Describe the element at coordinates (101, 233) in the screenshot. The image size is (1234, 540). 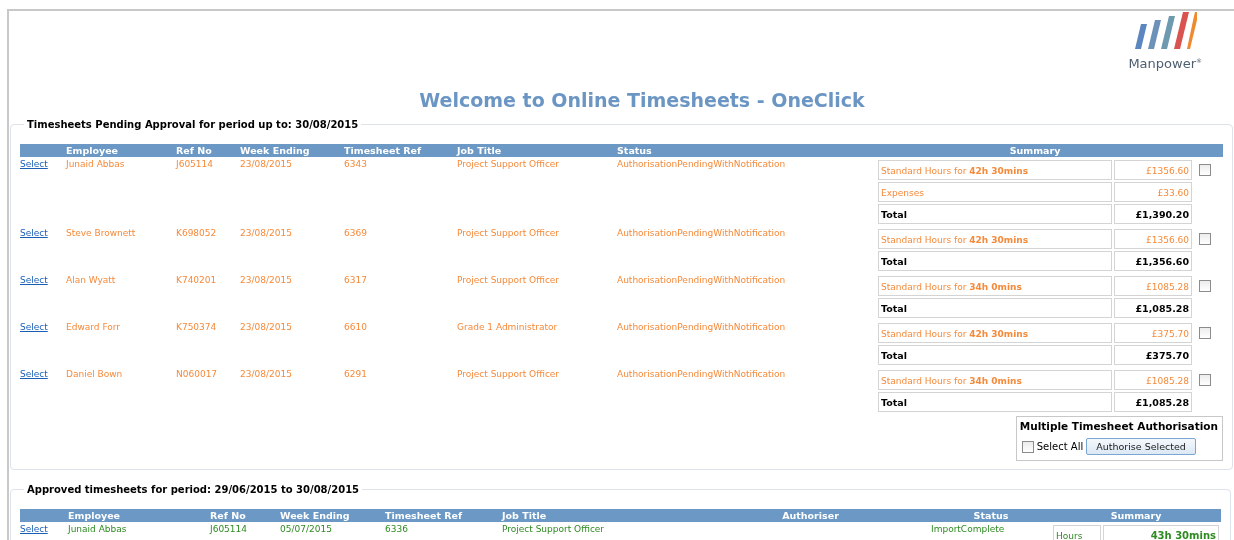
I see `table-cell: Steve Brownett` at that location.